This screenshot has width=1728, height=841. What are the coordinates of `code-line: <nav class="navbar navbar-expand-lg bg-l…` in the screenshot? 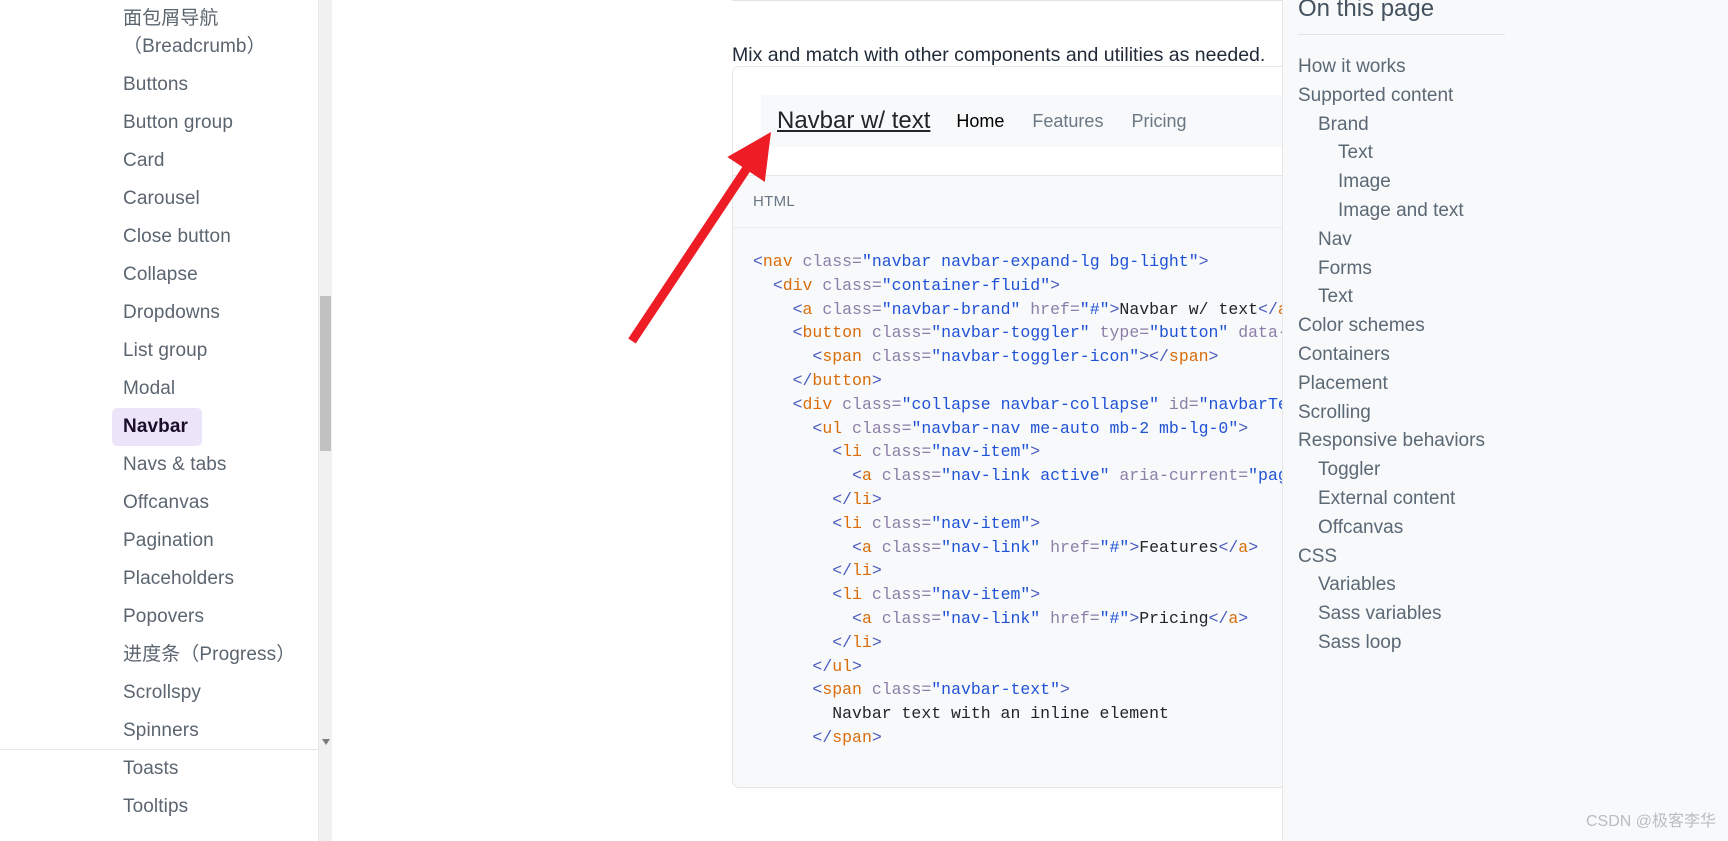 It's located at (981, 261).